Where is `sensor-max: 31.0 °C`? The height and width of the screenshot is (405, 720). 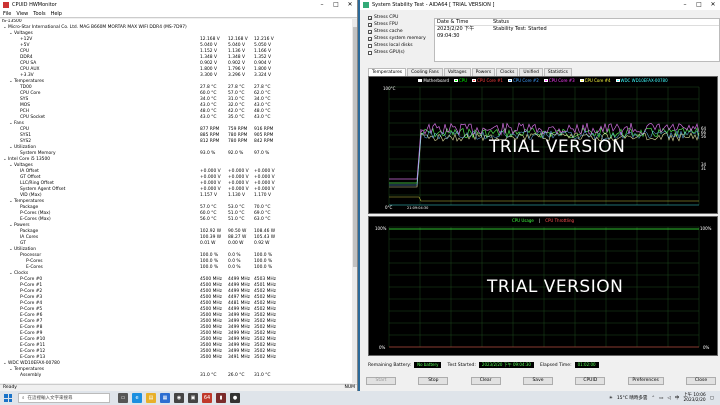 sensor-max: 31.0 °C is located at coordinates (262, 375).